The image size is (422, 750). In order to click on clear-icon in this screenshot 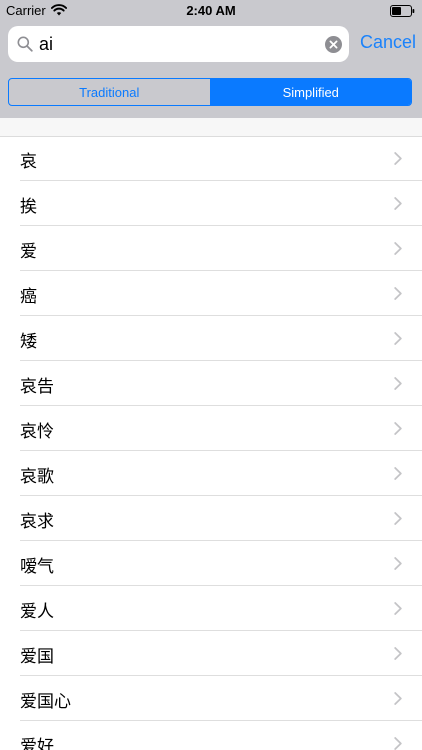, I will do `click(333, 44)`.